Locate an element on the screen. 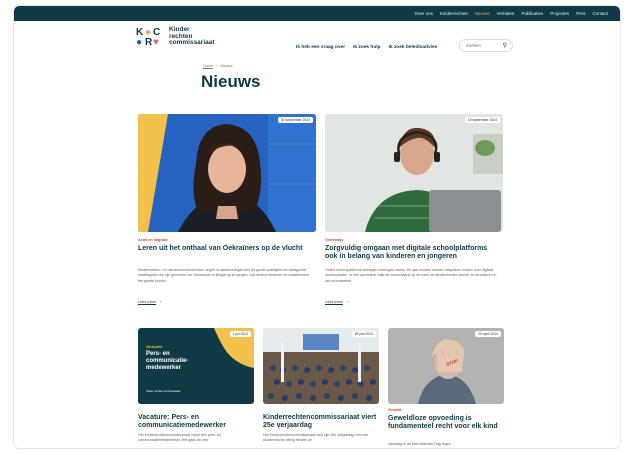 The height and width of the screenshot is (453, 627). topnav-nieuws: Nieuws is located at coordinates (482, 13).